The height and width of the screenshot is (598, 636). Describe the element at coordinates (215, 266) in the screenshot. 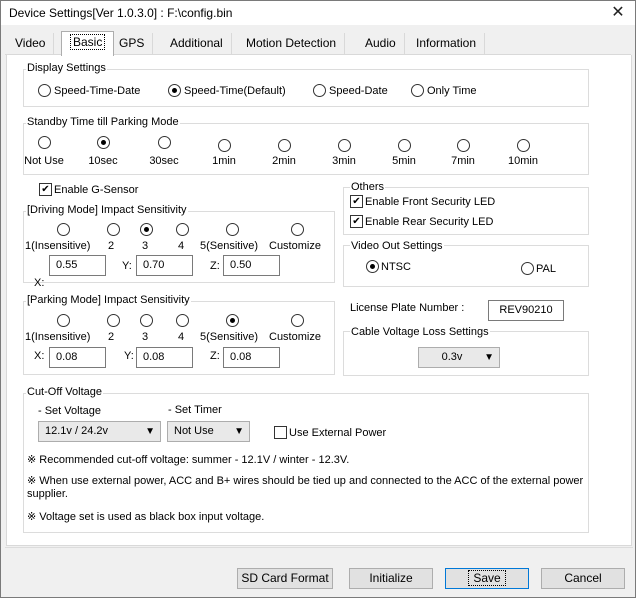

I see `driving-z-label: Z:` at that location.